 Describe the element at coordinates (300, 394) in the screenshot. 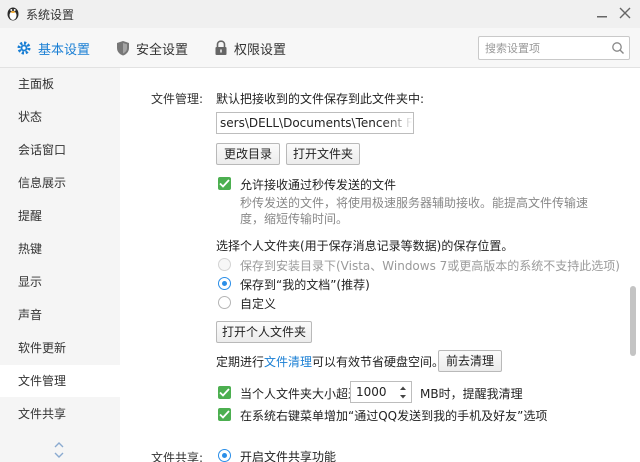

I see `size-reminder-prefix: 当个人文件夹大小超过` at that location.